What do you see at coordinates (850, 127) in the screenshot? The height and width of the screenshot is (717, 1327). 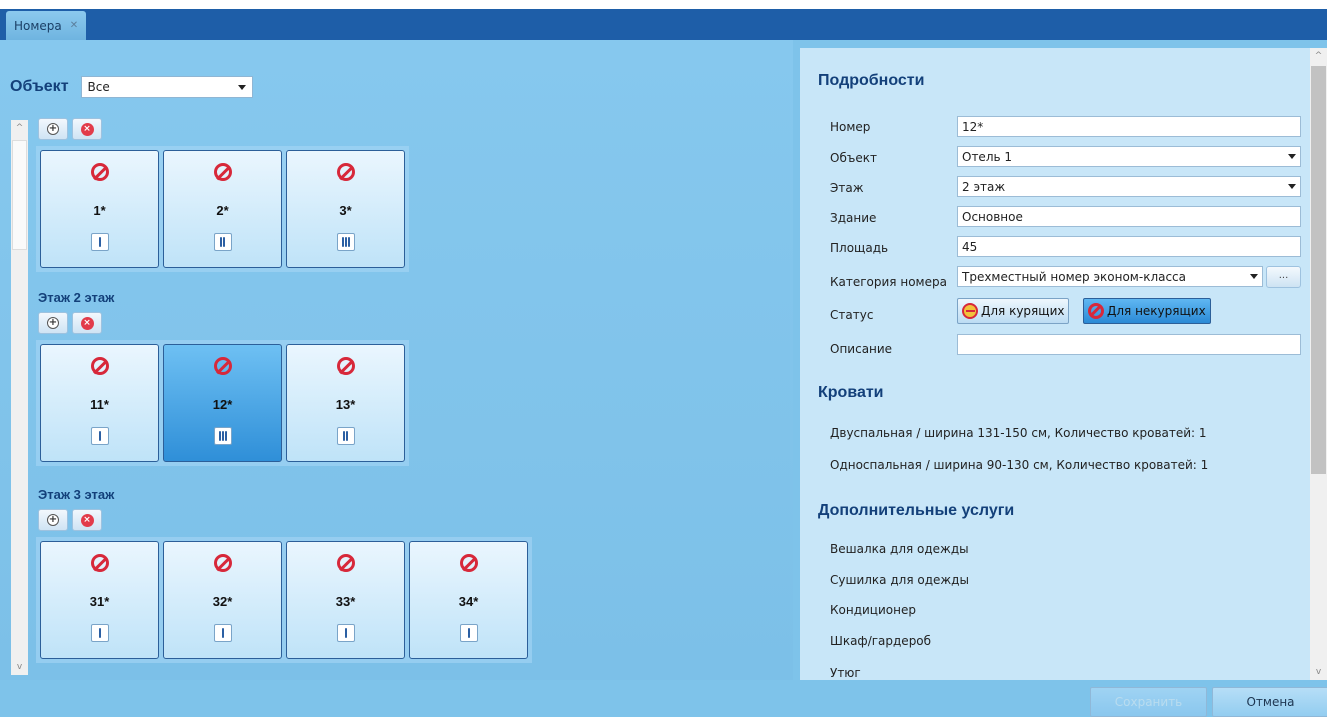 I see `number-label: Номер` at bounding box center [850, 127].